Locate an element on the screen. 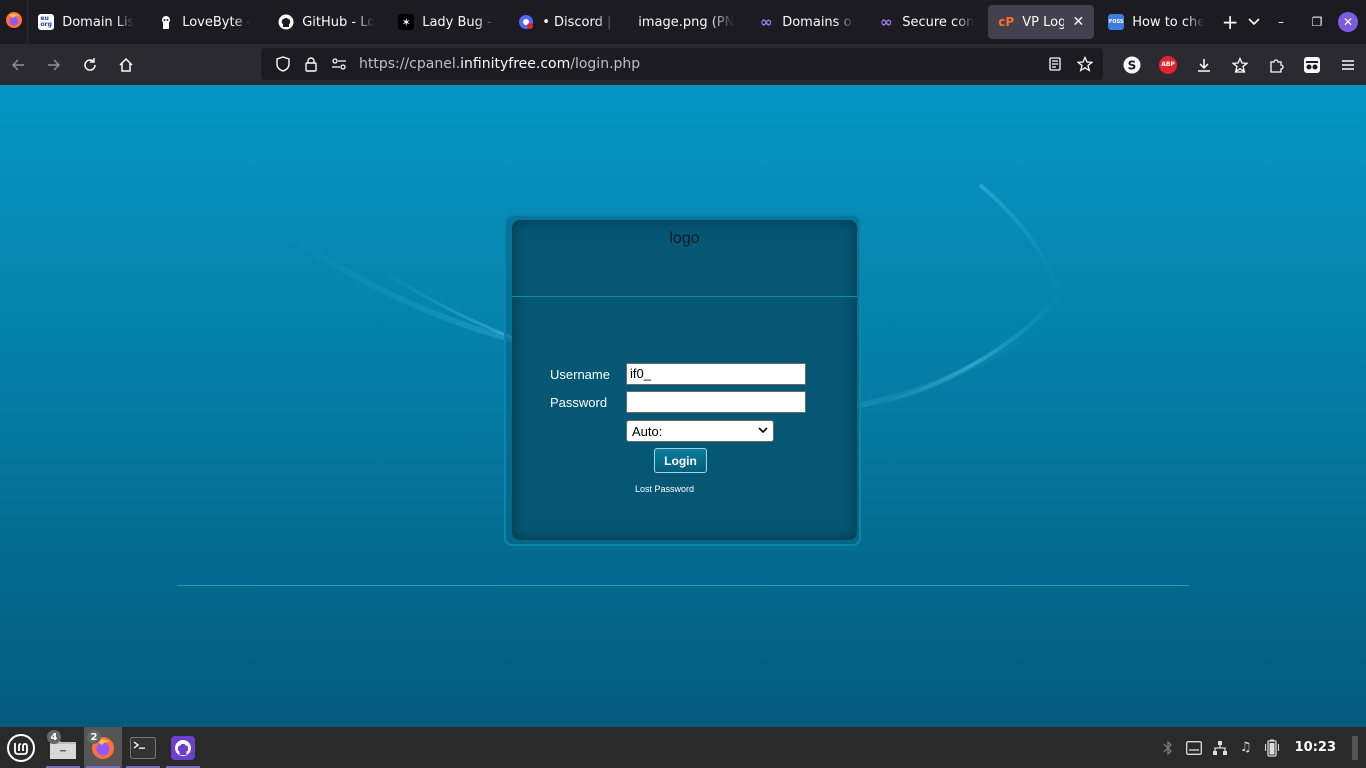 This screenshot has width=1366, height=768. terminal-icon is located at coordinates (143, 747).